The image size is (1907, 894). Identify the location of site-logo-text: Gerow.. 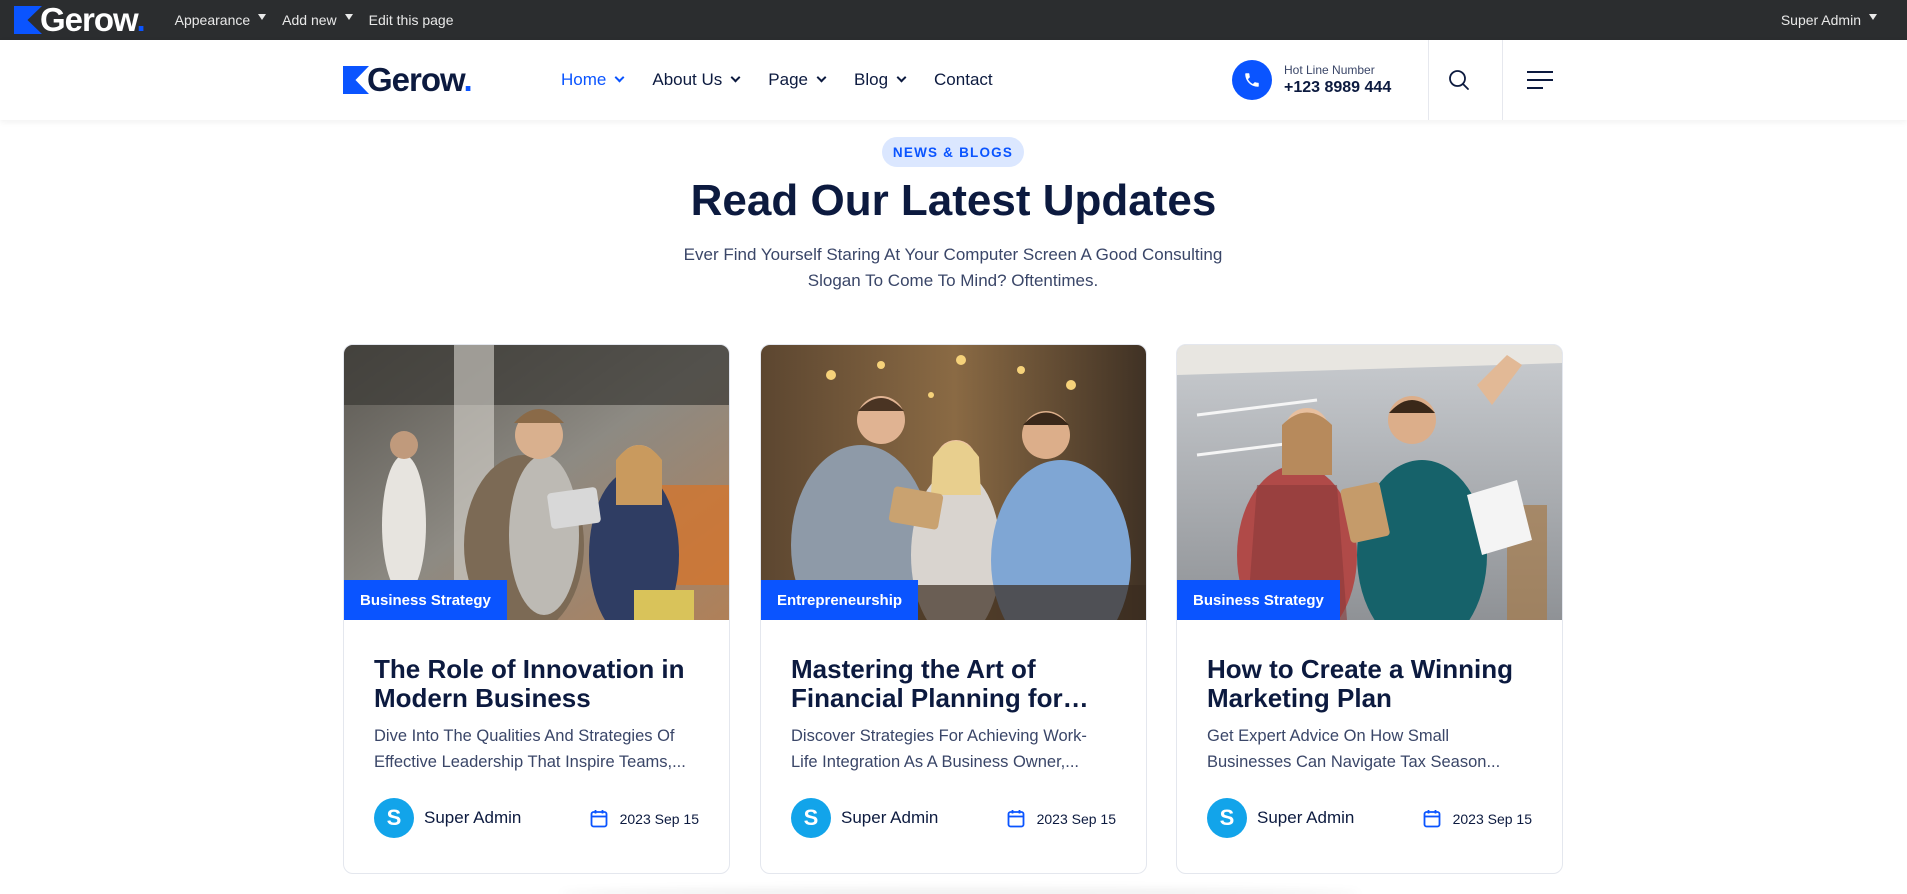
(420, 79).